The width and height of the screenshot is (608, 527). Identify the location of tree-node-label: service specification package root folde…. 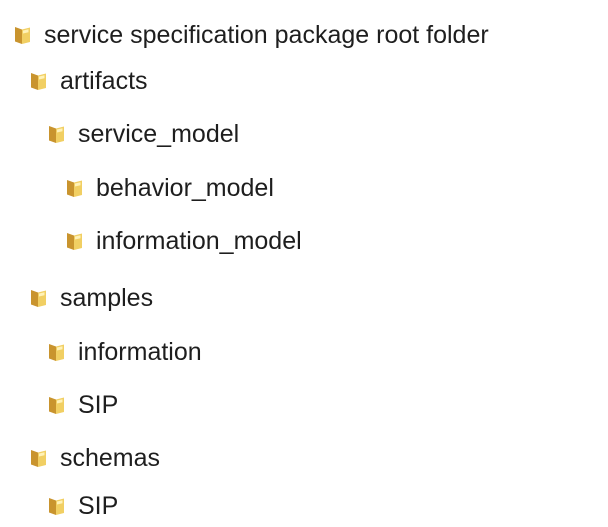
(266, 35).